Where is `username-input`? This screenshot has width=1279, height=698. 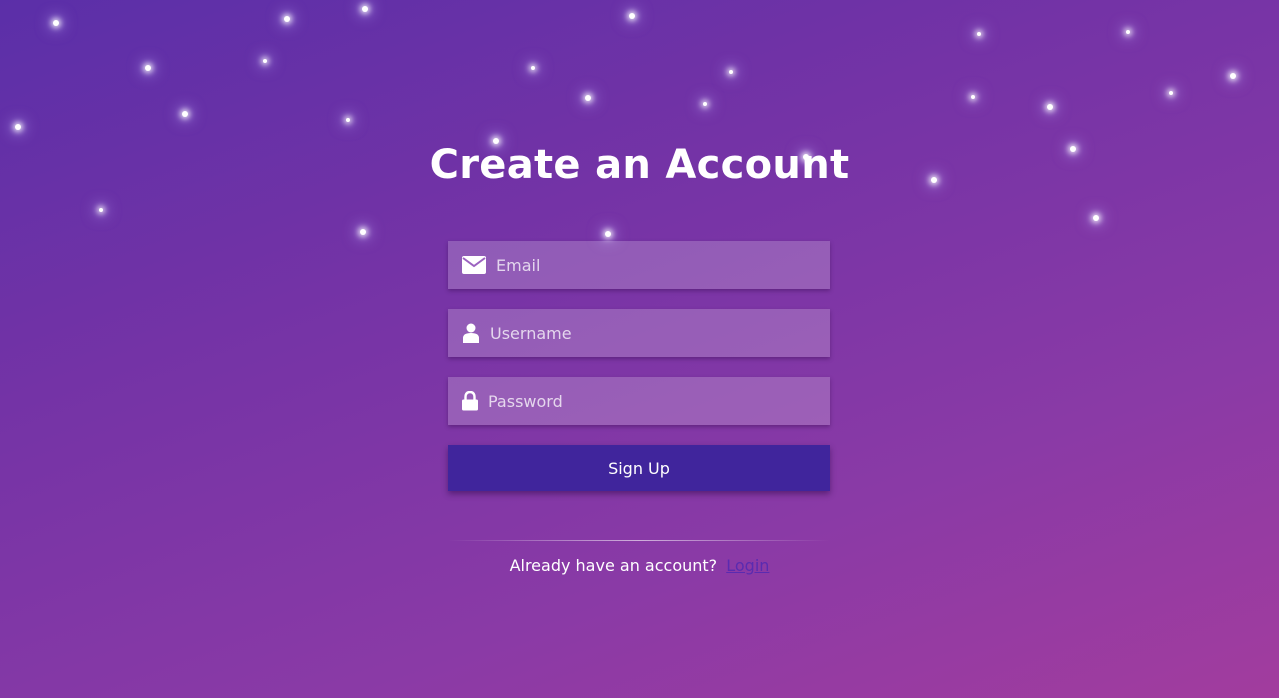 username-input is located at coordinates (650, 333).